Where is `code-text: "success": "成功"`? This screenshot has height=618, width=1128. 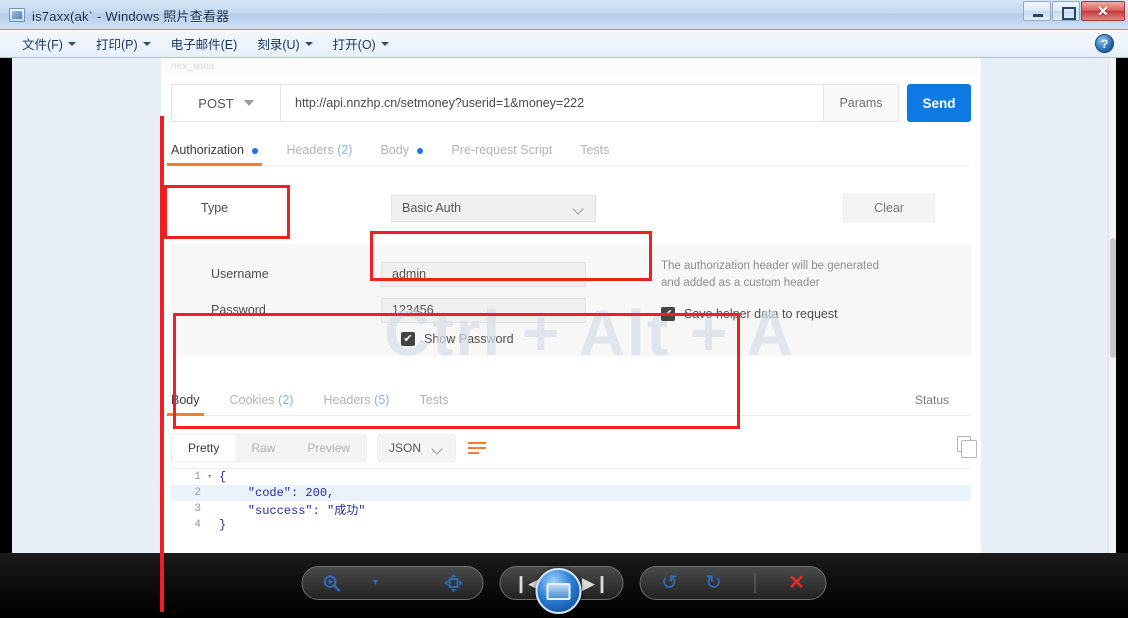 code-text: "success": "成功" is located at coordinates (292, 510).